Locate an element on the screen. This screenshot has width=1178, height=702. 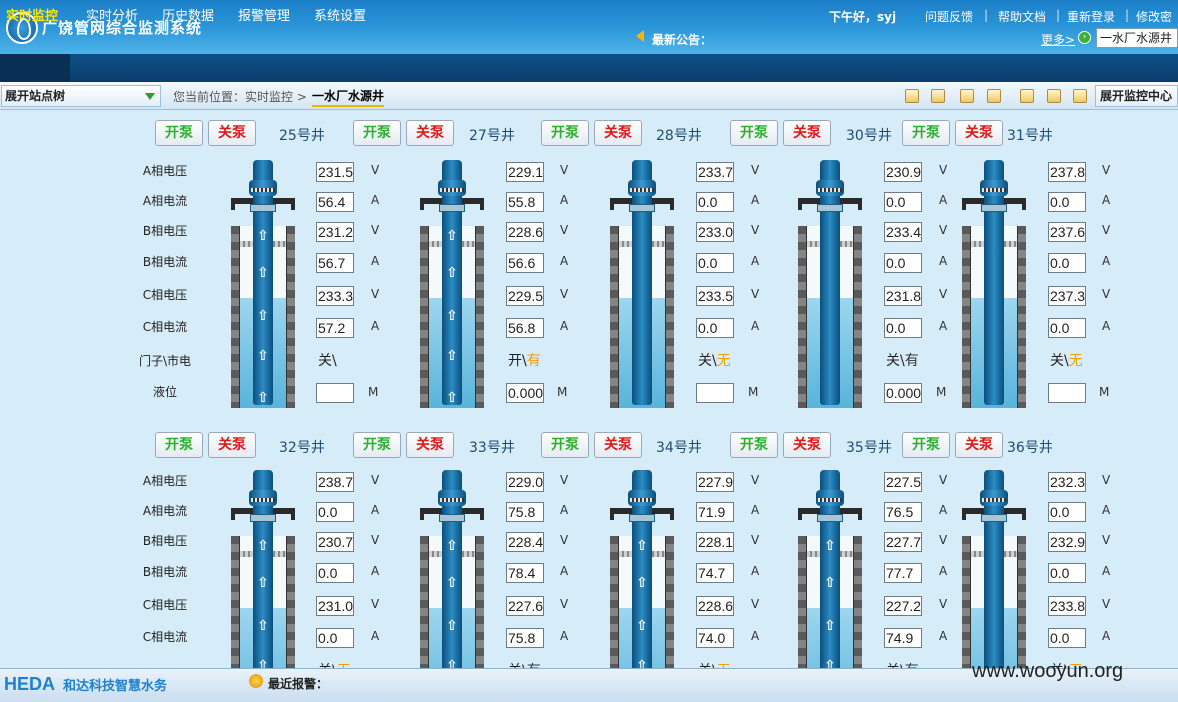
well-wall-left is located at coordinates (235, 317).